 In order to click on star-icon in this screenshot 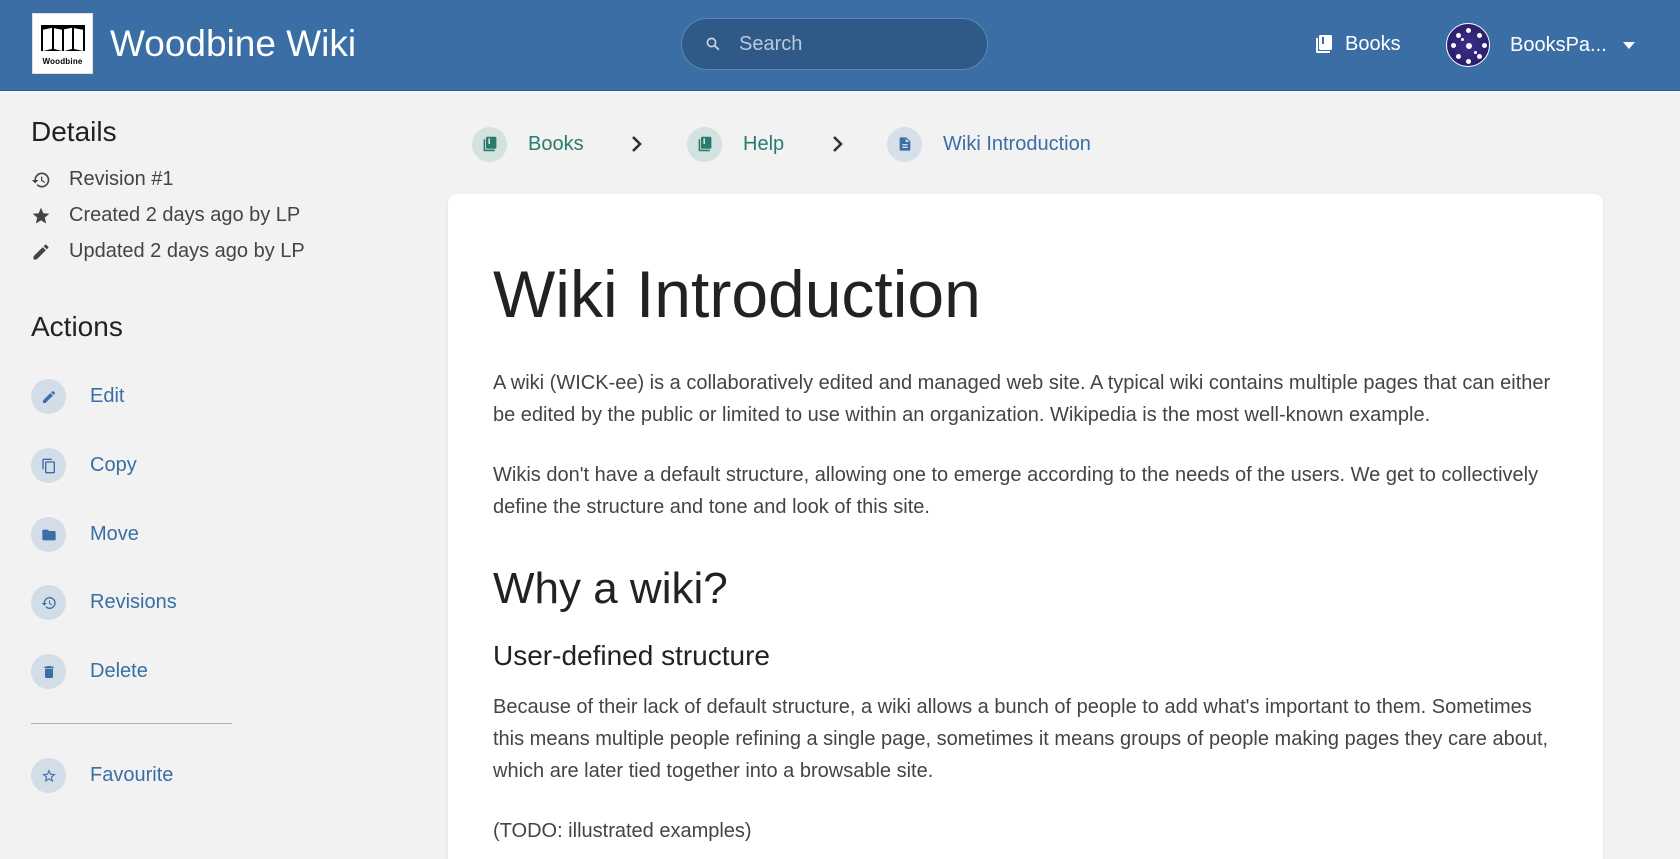, I will do `click(41, 215)`.